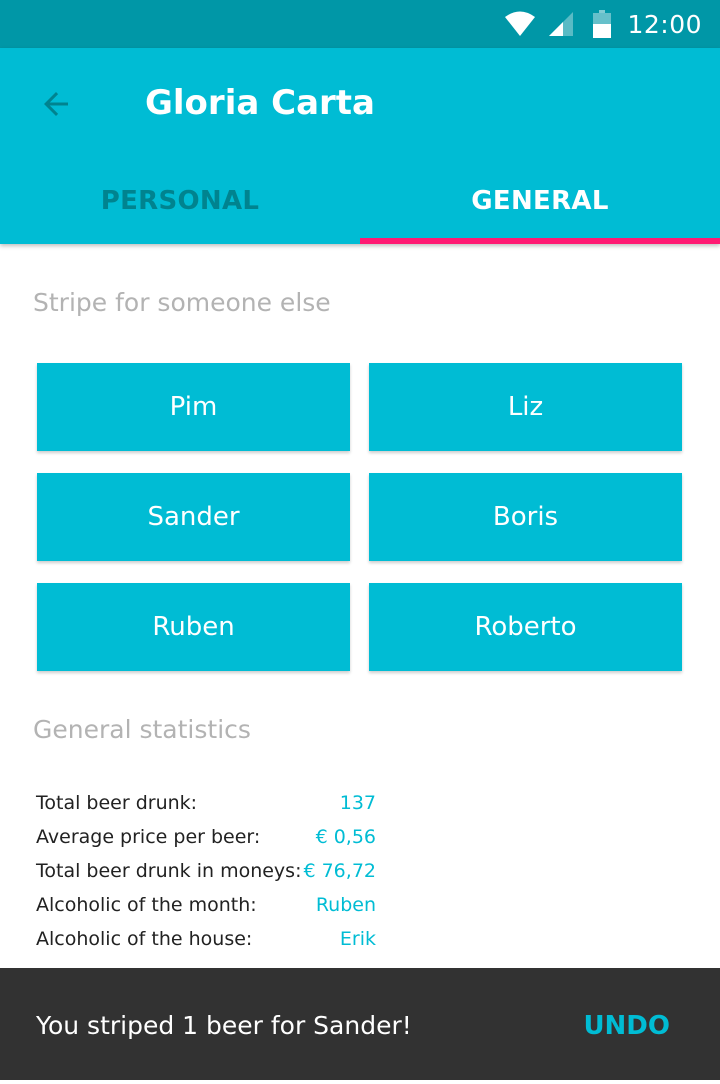 This screenshot has height=1084, width=720. What do you see at coordinates (626, 1024) in the screenshot?
I see `undo-button: UNDO` at bounding box center [626, 1024].